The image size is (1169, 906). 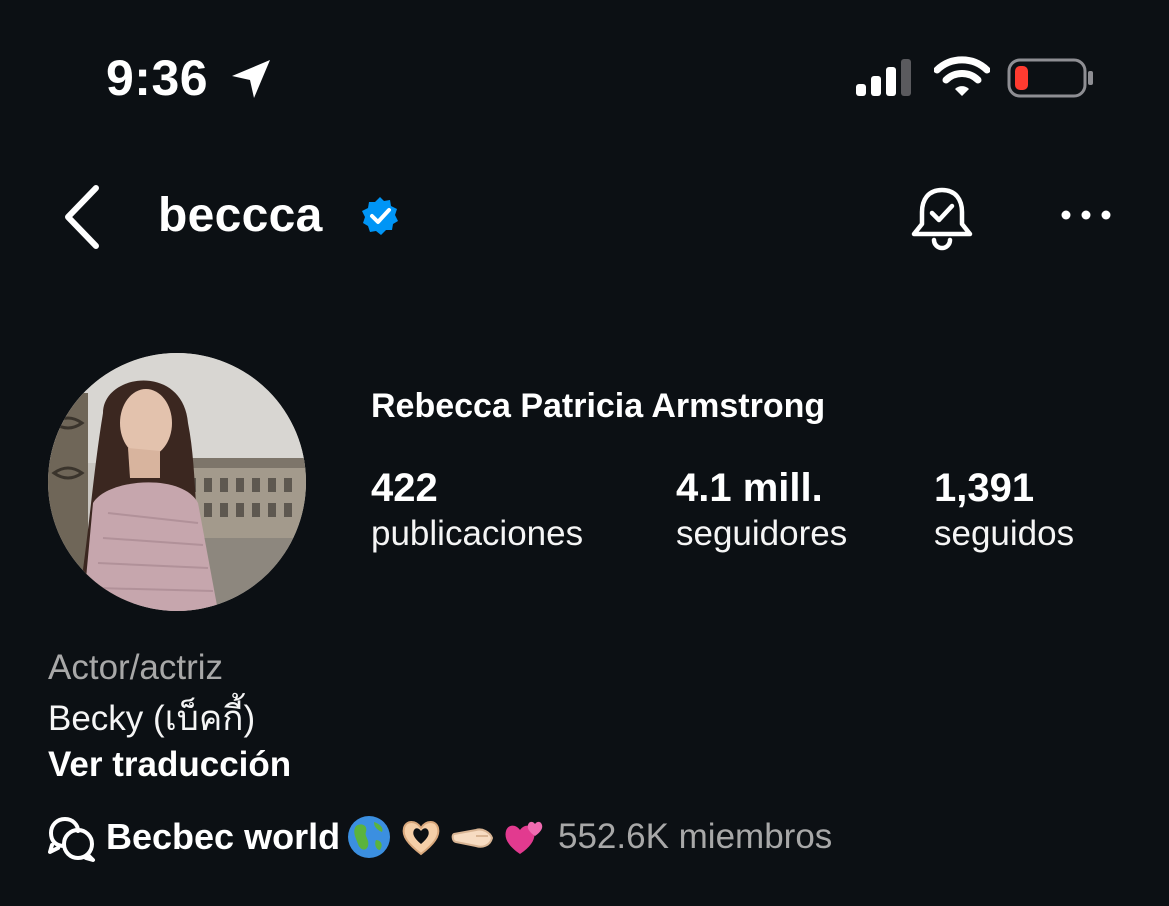 I want to click on see-translation-link: Ver traducción, so click(x=169, y=765).